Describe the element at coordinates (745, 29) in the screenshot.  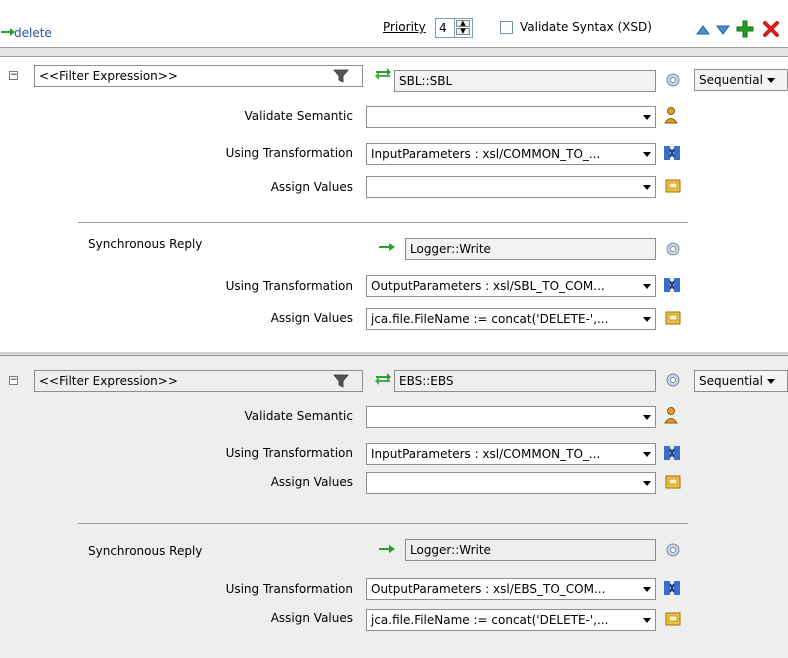
I see `add-icon` at that location.